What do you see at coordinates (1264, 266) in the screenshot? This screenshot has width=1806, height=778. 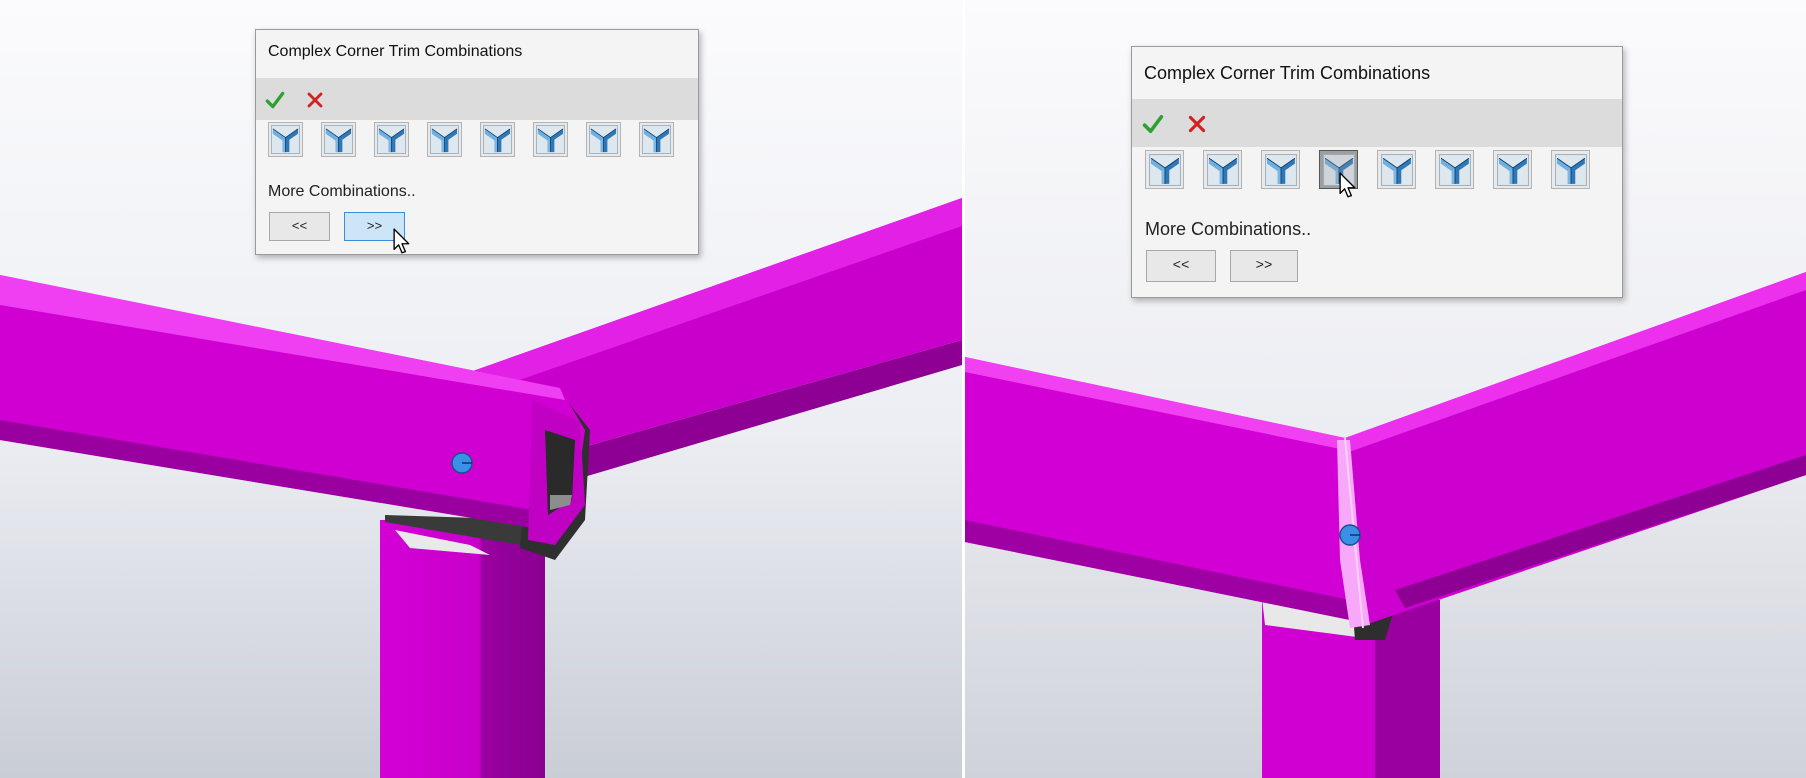 I see `next-combinations-button: >>` at bounding box center [1264, 266].